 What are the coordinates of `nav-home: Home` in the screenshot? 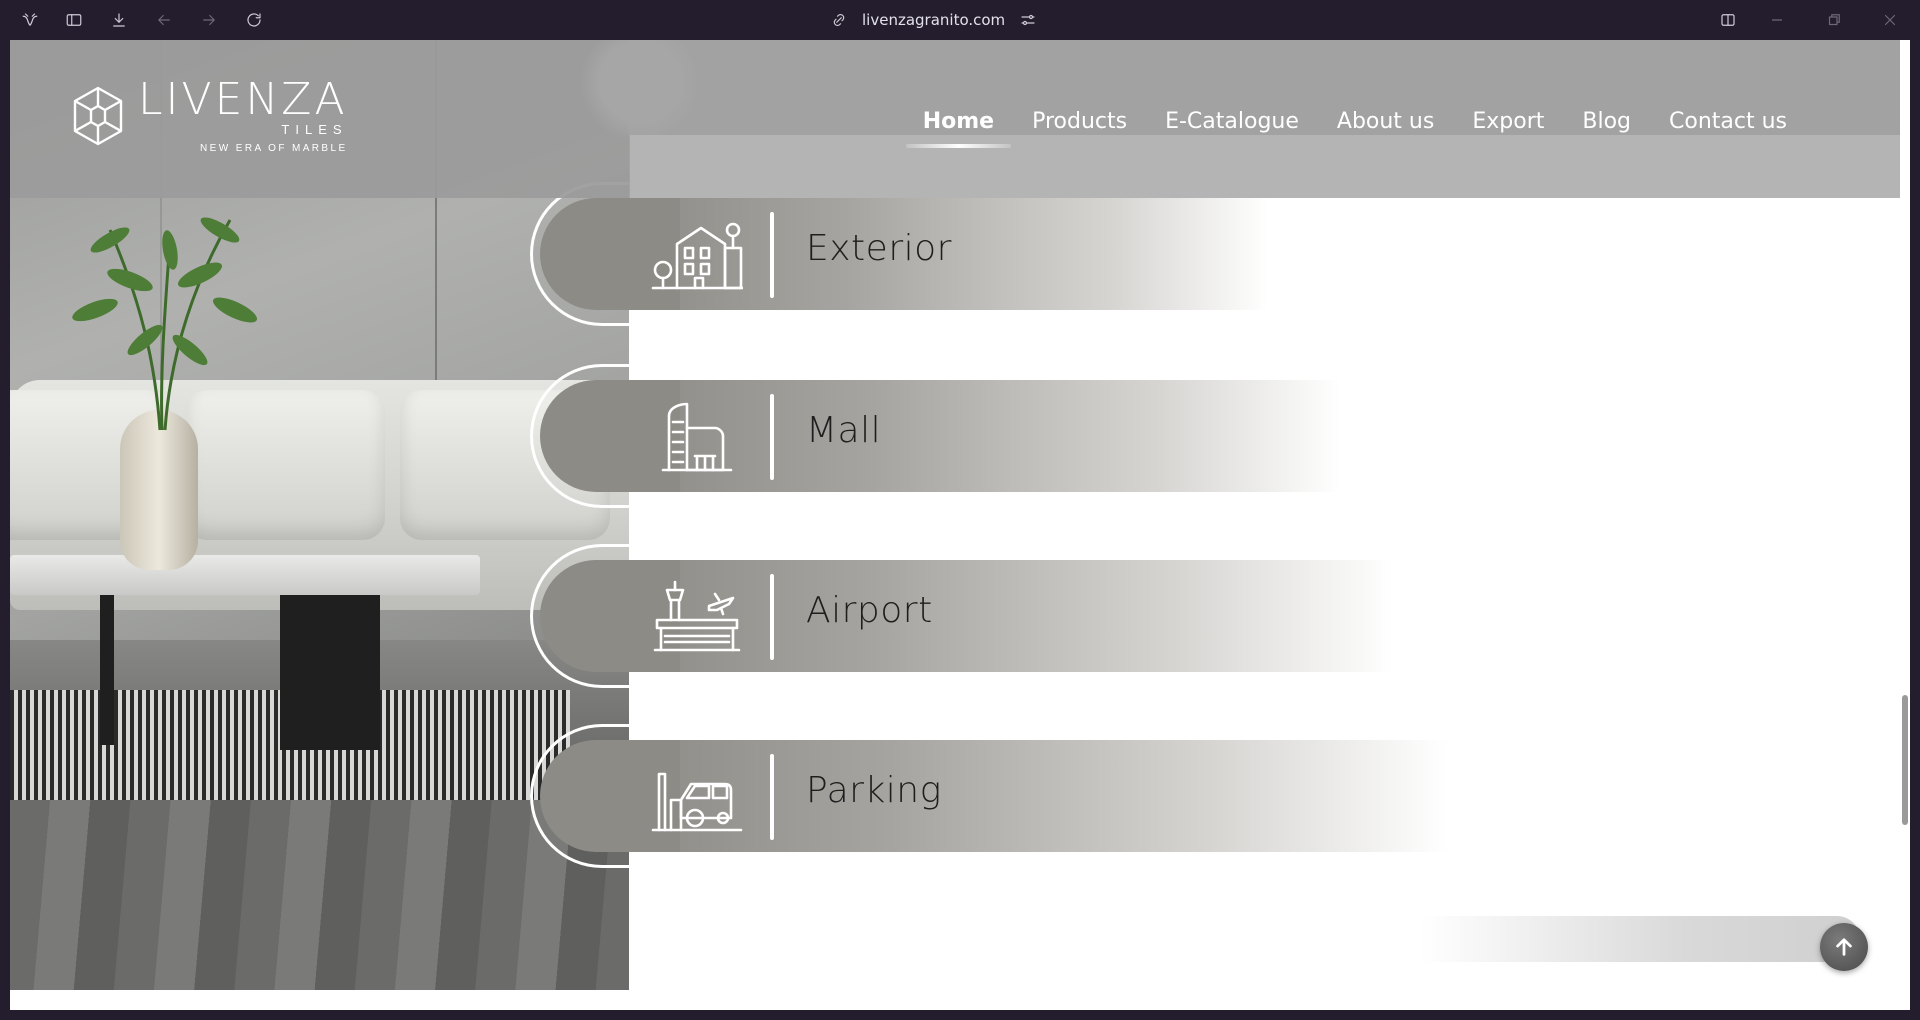 It's located at (958, 125).